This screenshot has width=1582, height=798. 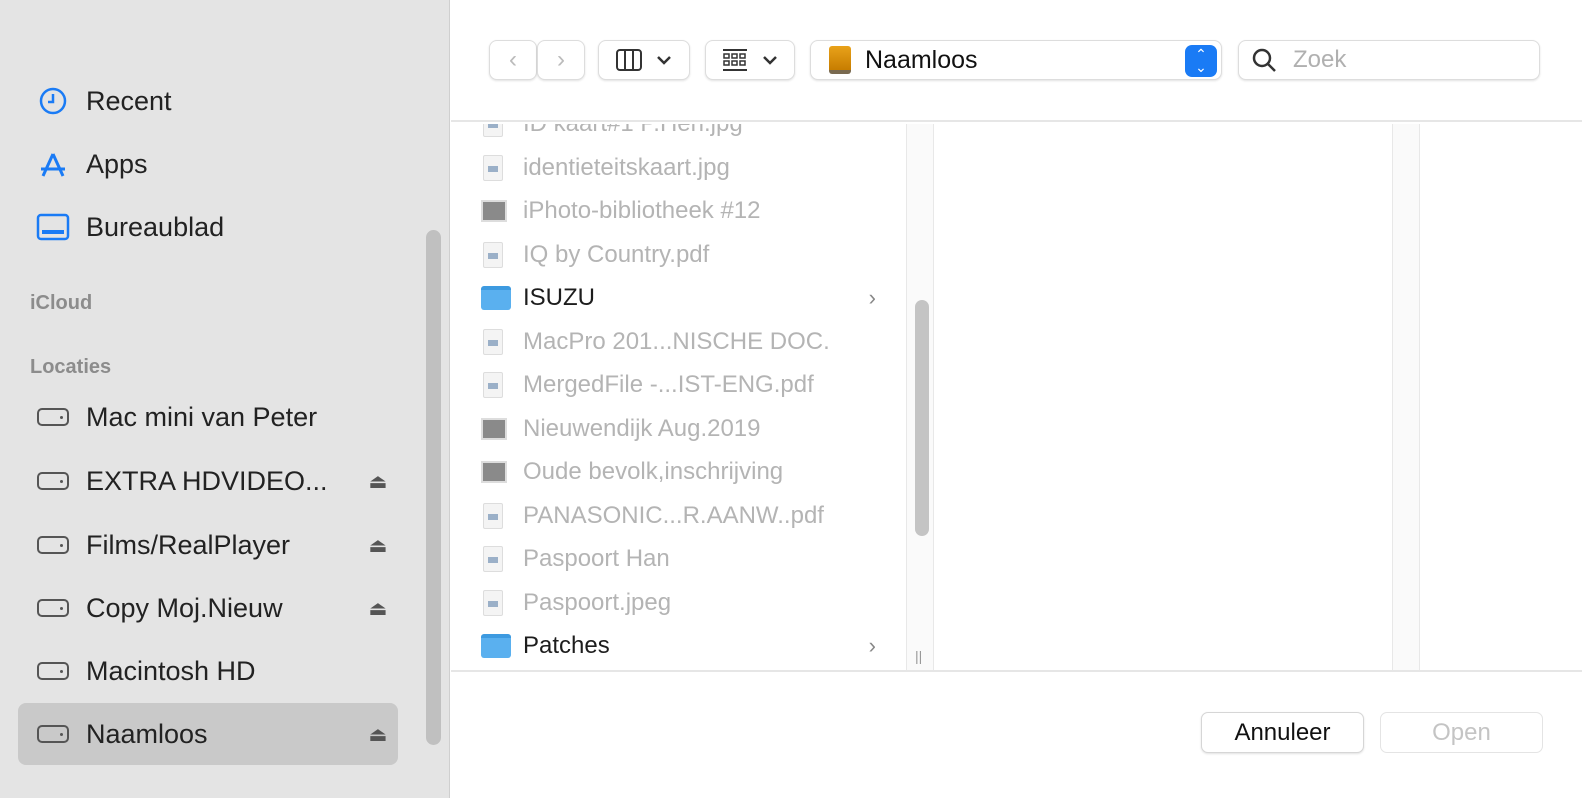 I want to click on file-name: MacPro 201...NISCHE DOC., so click(x=676, y=341).